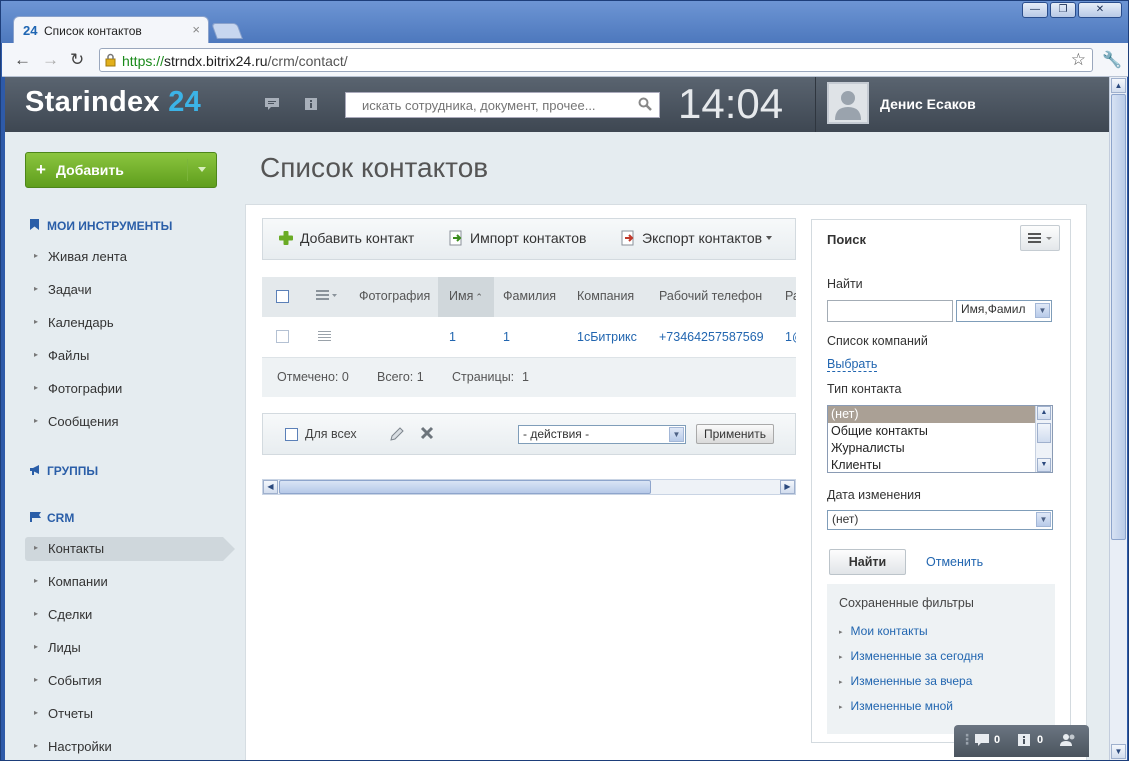 This screenshot has width=1129, height=761. What do you see at coordinates (954, 562) in the screenshot?
I see `cancel-link: Отменить` at bounding box center [954, 562].